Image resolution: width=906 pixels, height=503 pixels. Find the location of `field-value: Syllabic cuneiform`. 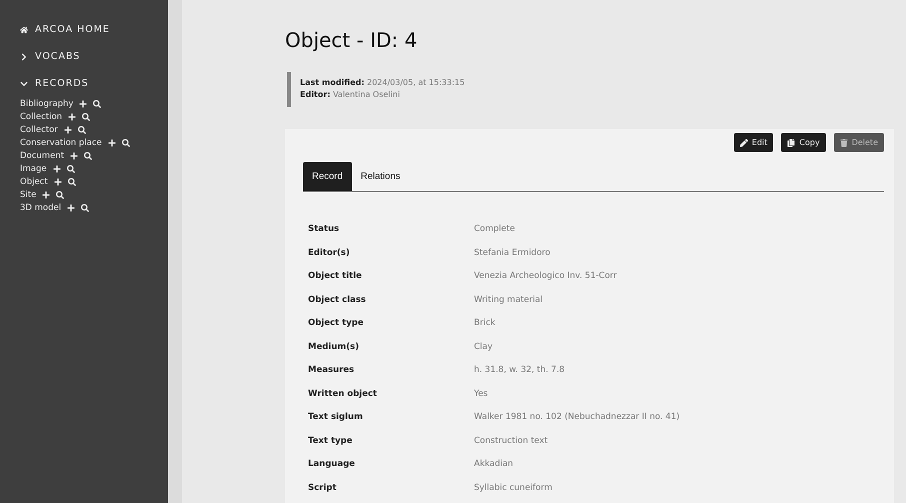

field-value: Syllabic cuneiform is located at coordinates (514, 488).